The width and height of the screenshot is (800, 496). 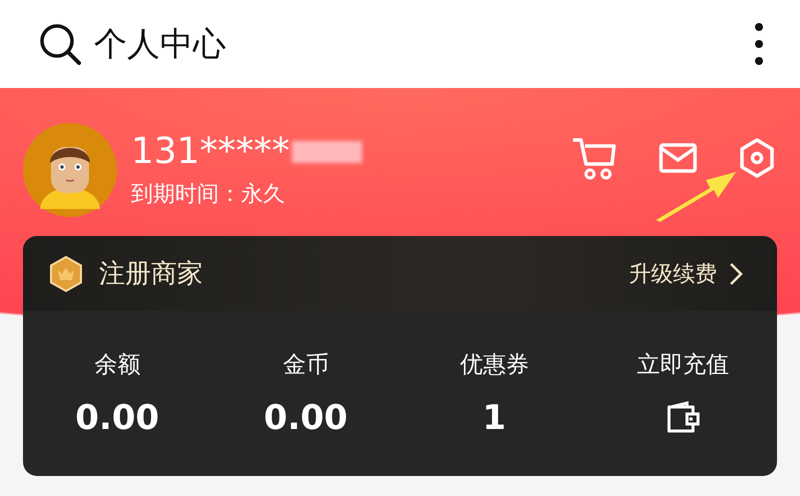 What do you see at coordinates (208, 195) in the screenshot?
I see `expiry-text: 到期时间：永久` at bounding box center [208, 195].